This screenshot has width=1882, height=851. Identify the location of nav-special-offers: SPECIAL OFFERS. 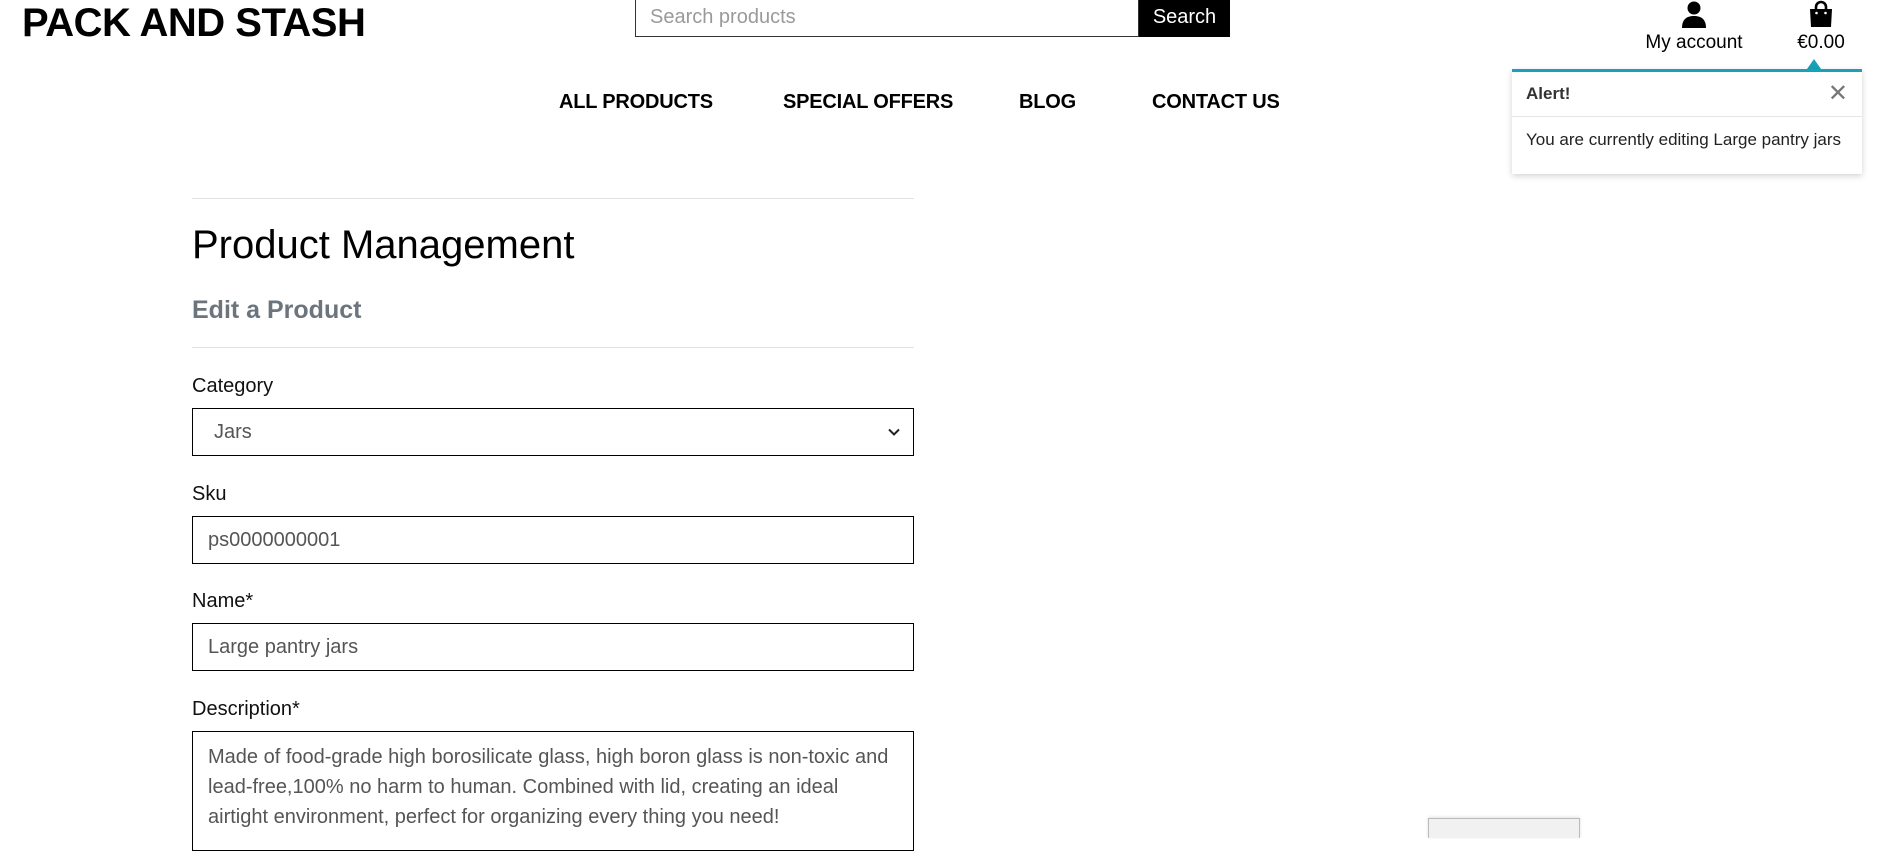
(868, 102).